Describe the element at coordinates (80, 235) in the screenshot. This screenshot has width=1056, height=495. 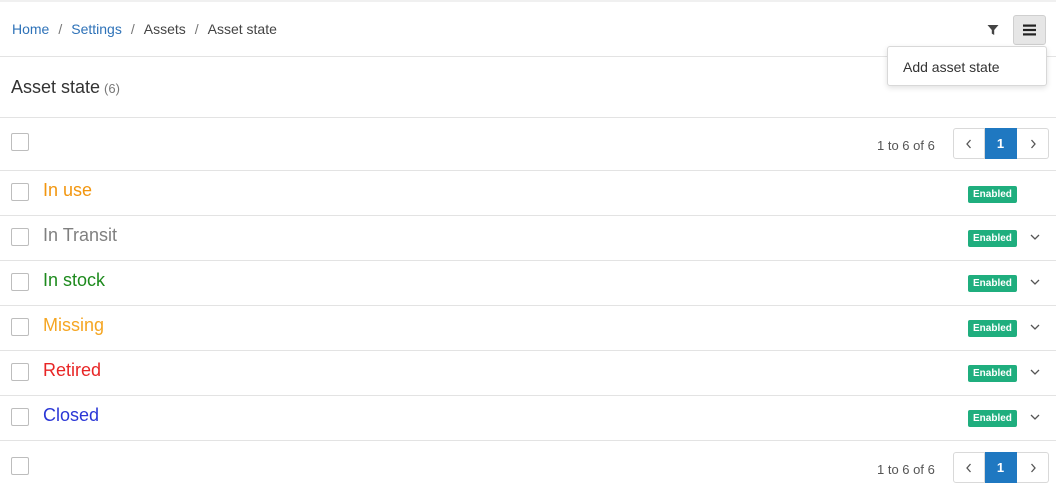
I see `asset-state-name: In Transit` at that location.